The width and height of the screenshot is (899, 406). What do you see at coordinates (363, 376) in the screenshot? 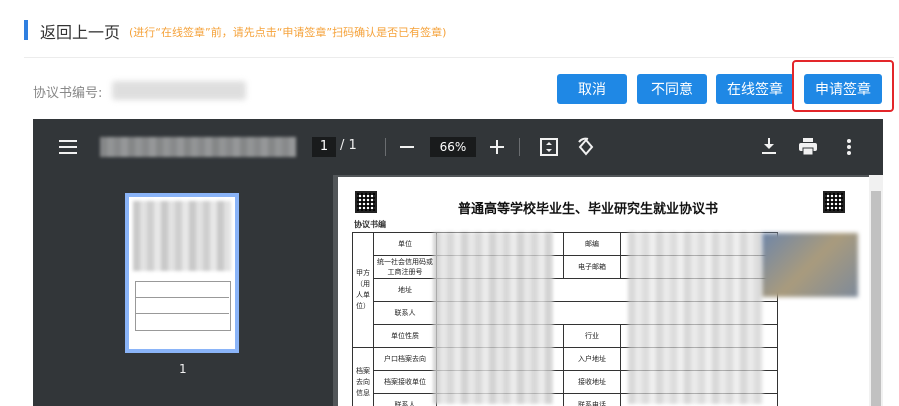
I see `section-label-archive: 档案去向信息` at bounding box center [363, 376].